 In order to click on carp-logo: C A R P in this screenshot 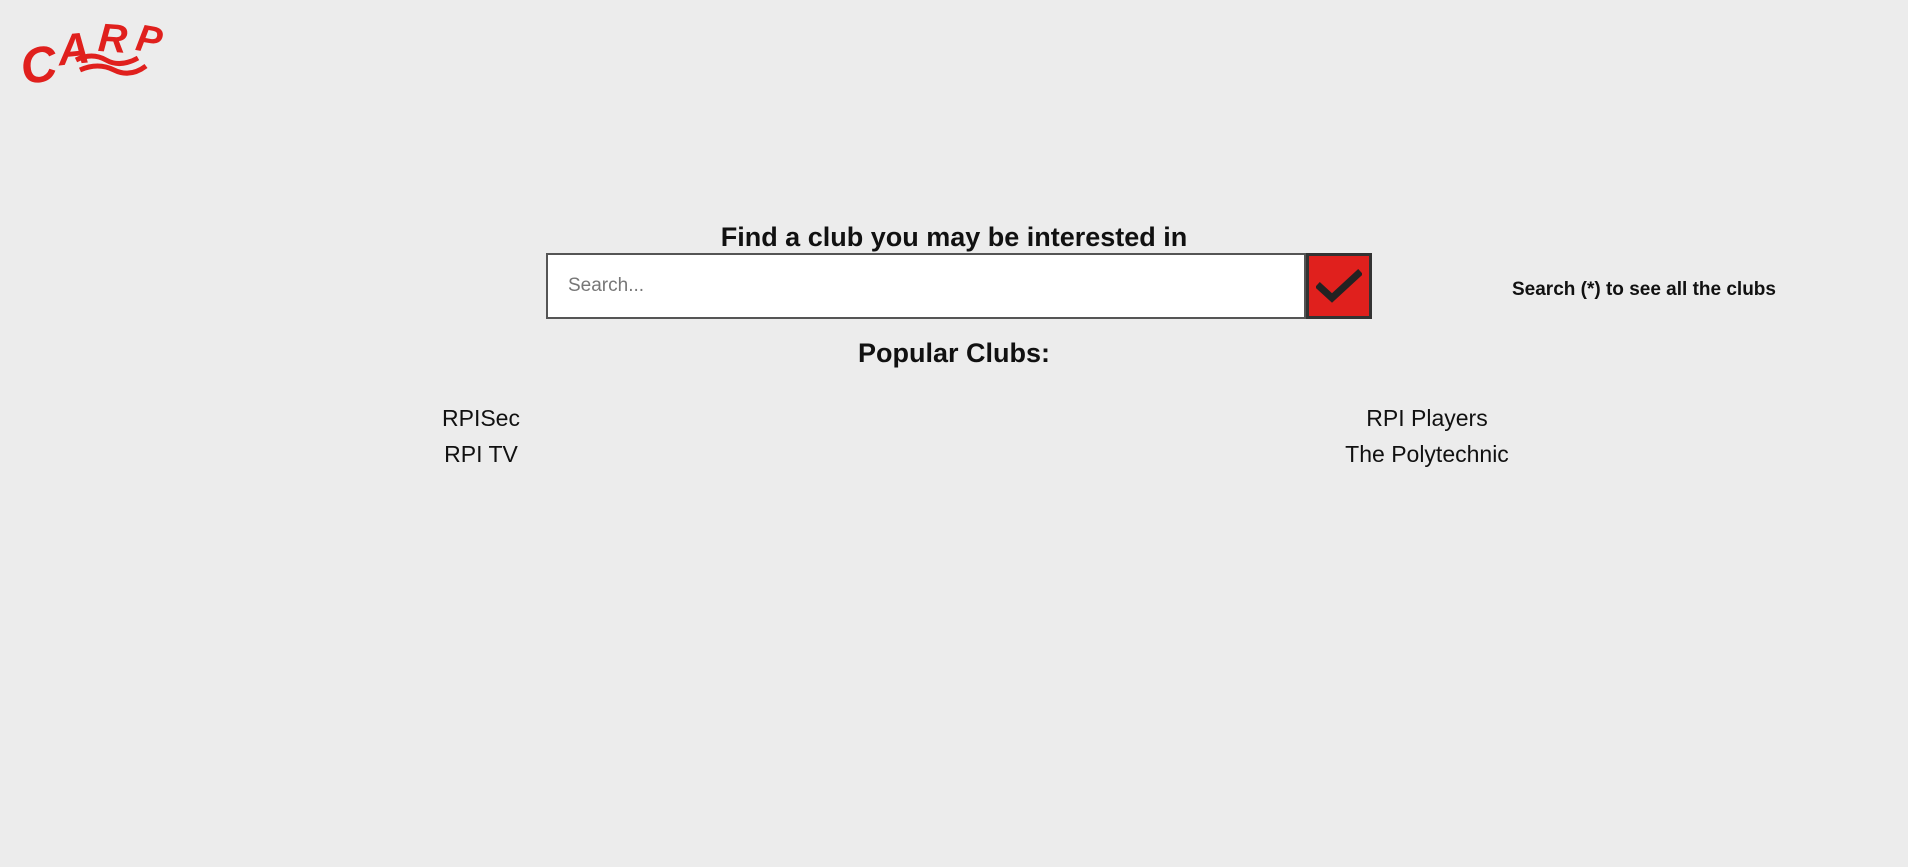, I will do `click(101, 51)`.